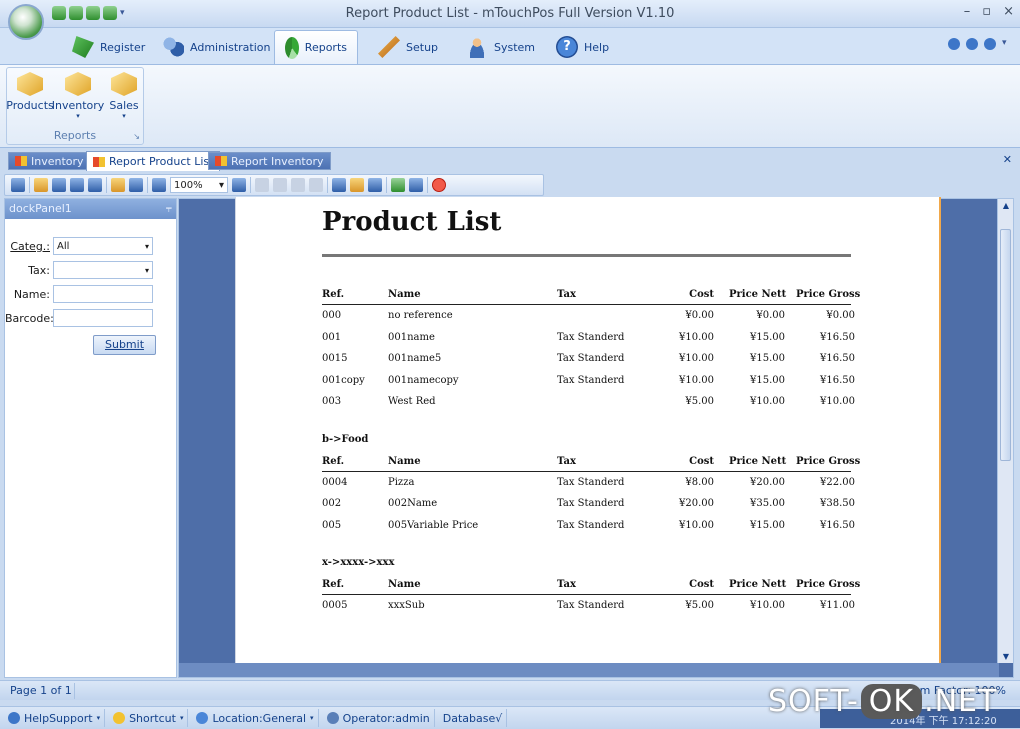  I want to click on location-menu: Location:General ▾, so click(255, 718).